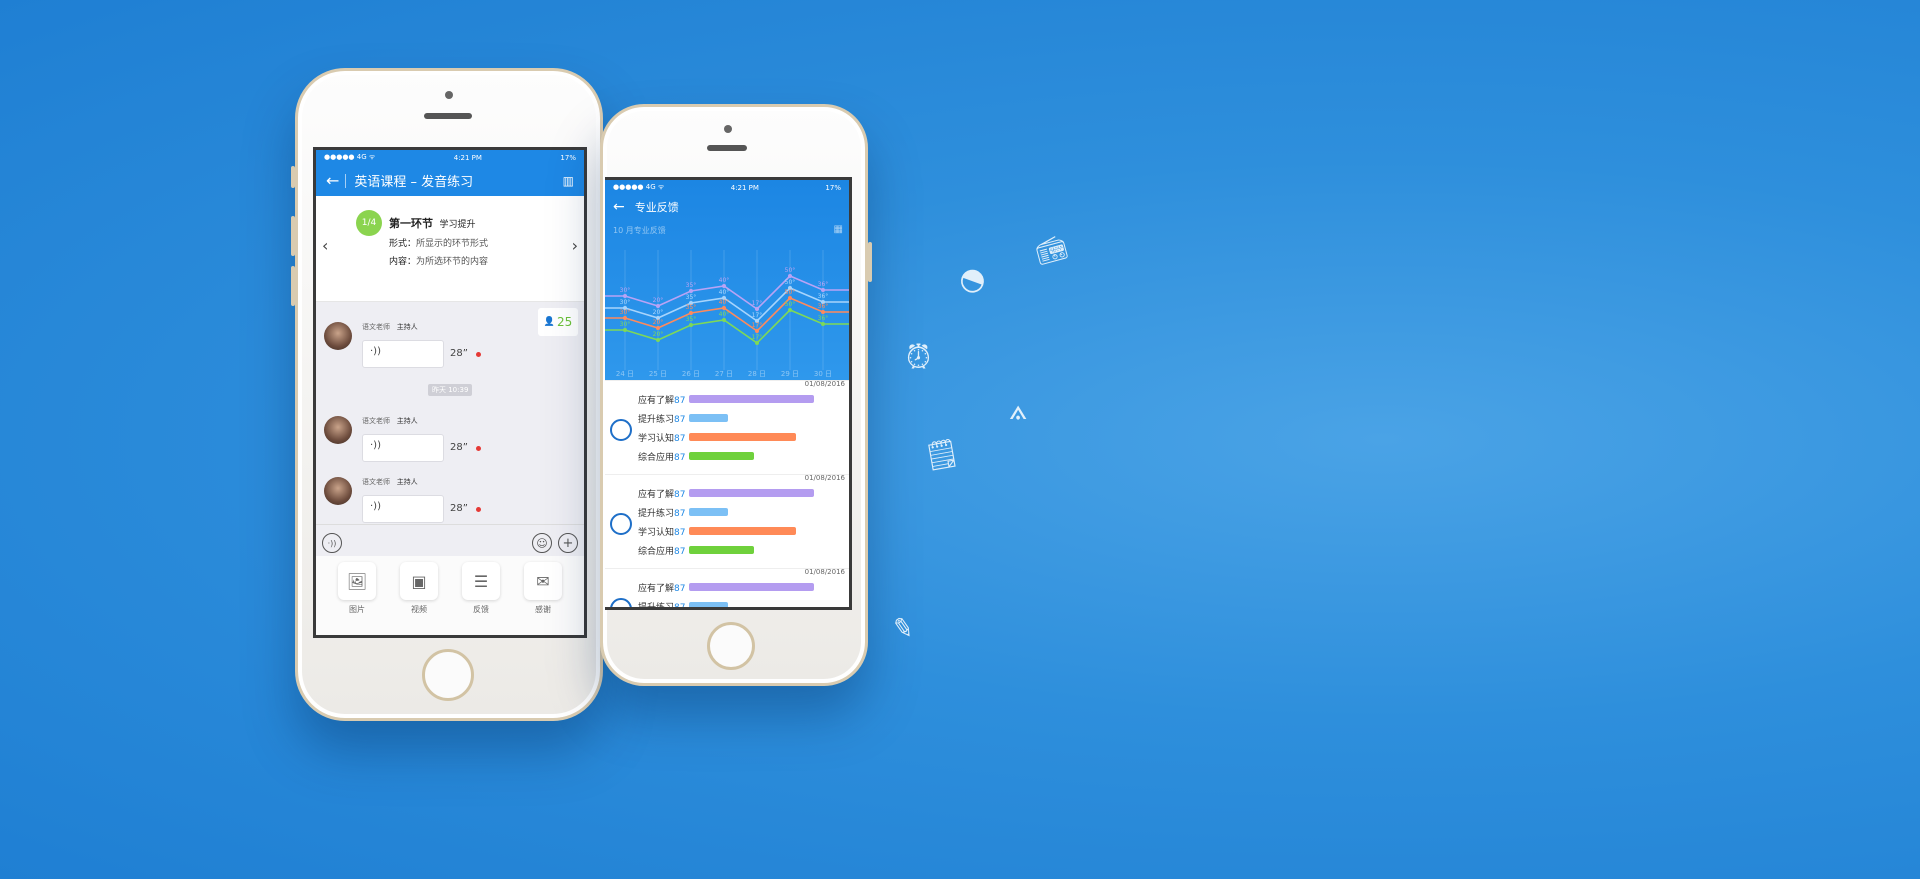 The image size is (1920, 879). I want to click on participants-badge: 👤 25, so click(558, 322).